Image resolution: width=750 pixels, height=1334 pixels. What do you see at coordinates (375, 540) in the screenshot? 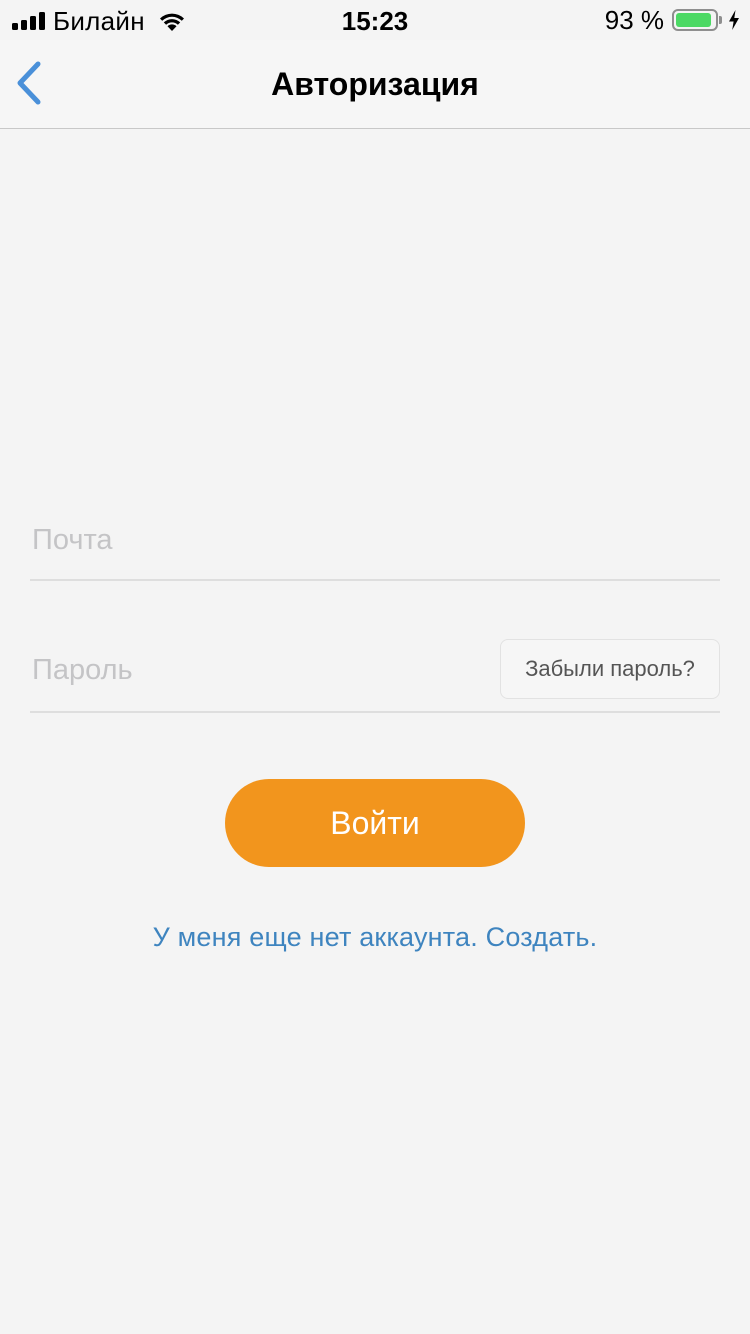
I see `email-field` at bounding box center [375, 540].